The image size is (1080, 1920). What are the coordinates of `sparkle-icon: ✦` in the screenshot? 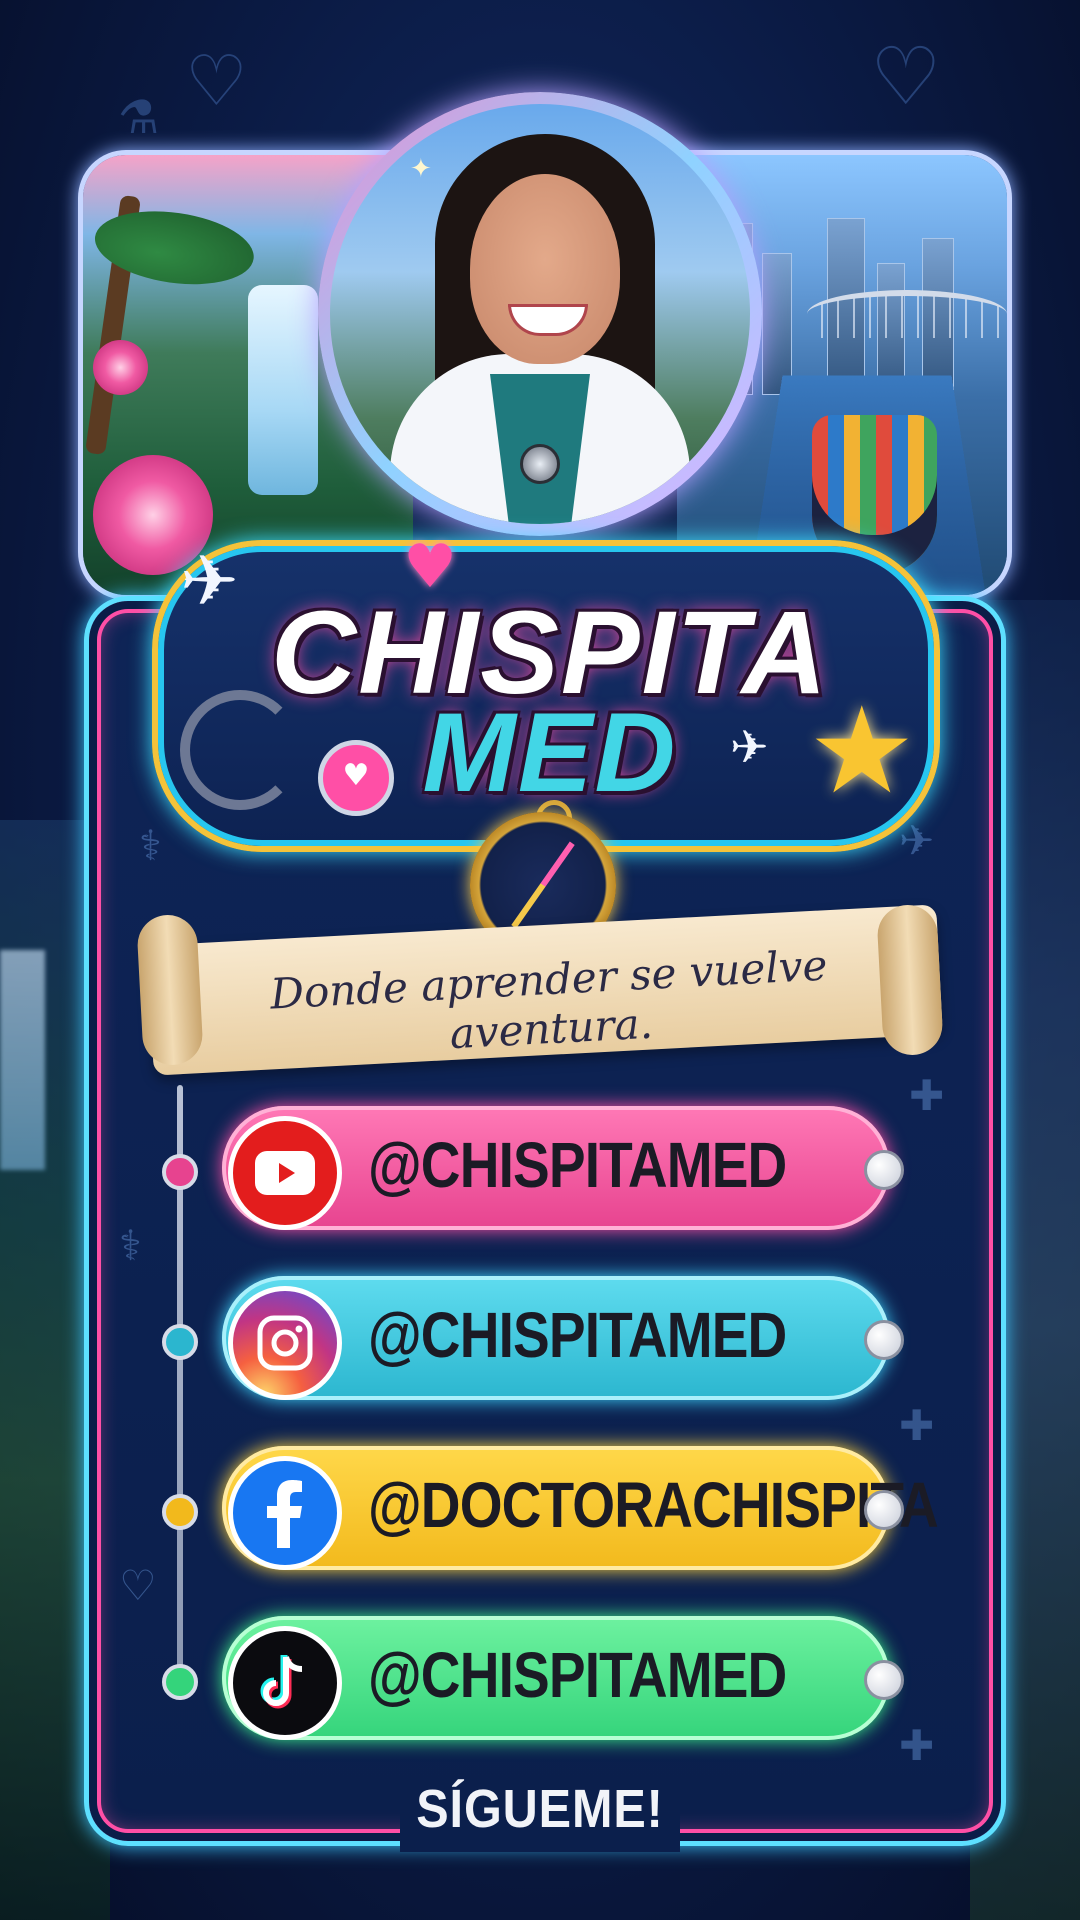 It's located at (421, 169).